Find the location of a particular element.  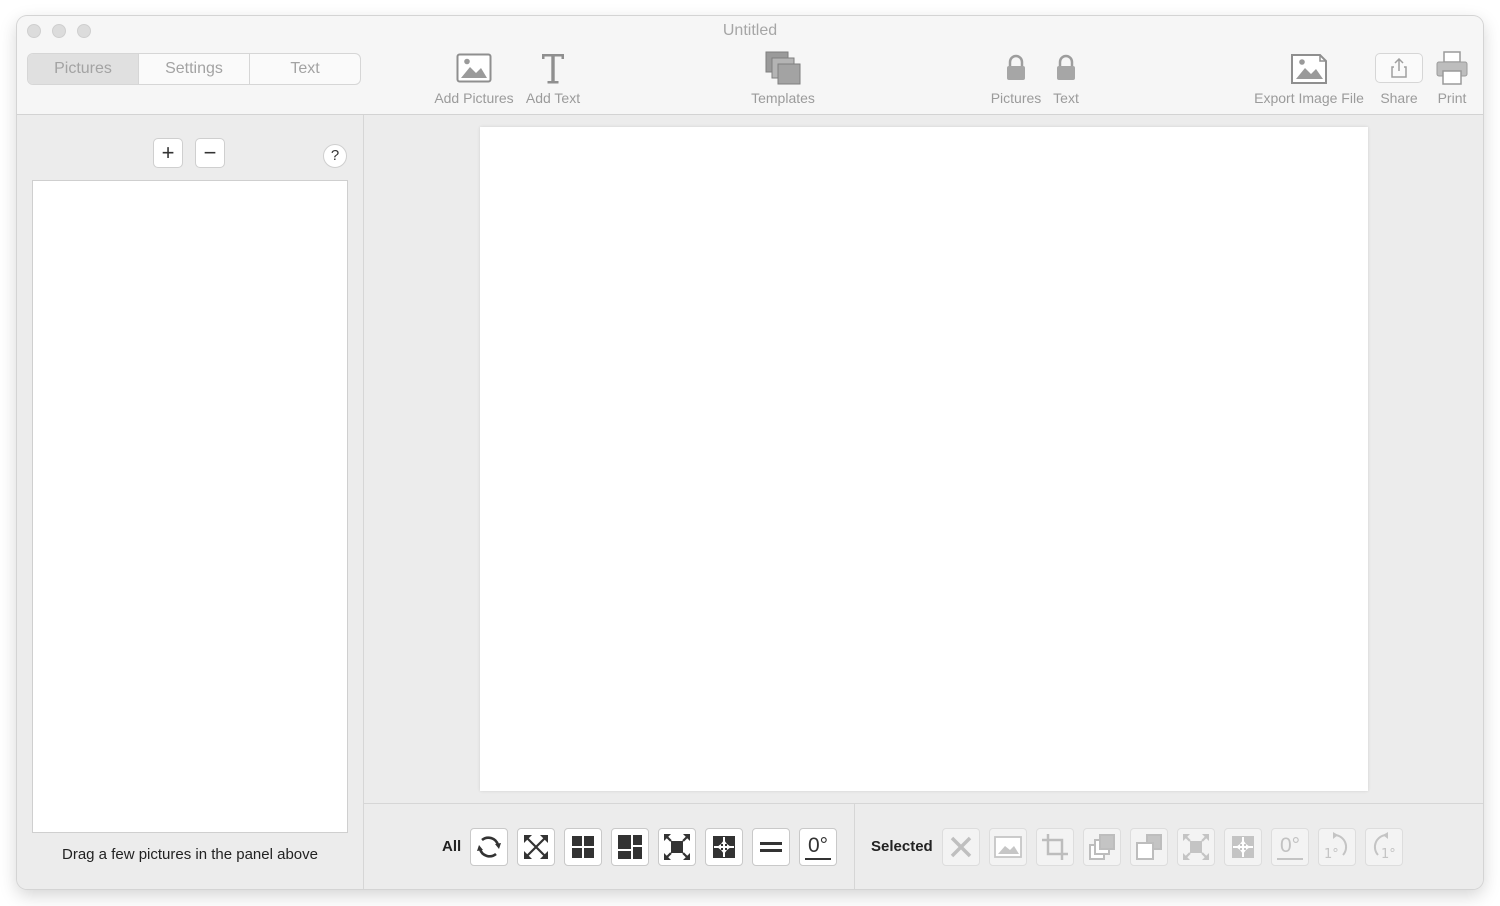

add-text-button: Add Text is located at coordinates (553, 77).